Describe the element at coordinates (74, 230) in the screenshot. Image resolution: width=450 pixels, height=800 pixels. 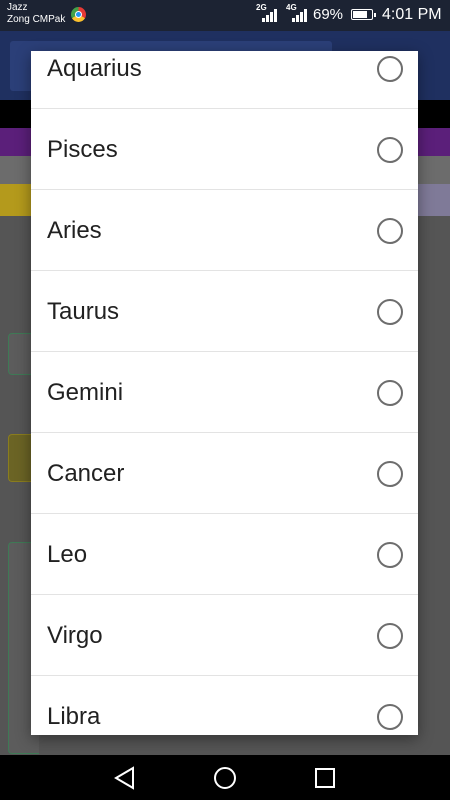
I see `zodiac-option-label: Aries` at that location.